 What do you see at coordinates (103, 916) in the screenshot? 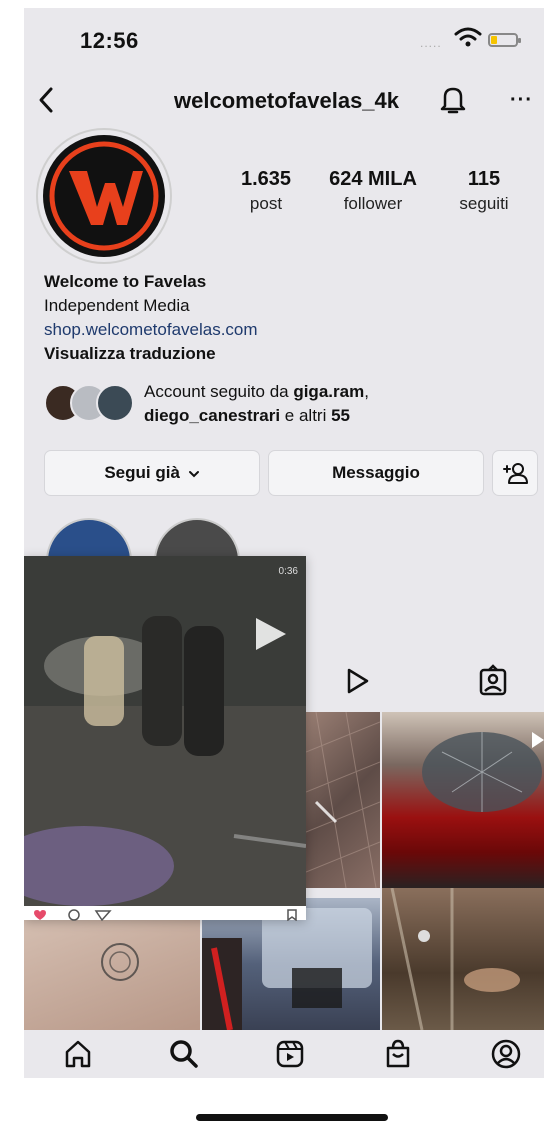
I see `share-icon` at bounding box center [103, 916].